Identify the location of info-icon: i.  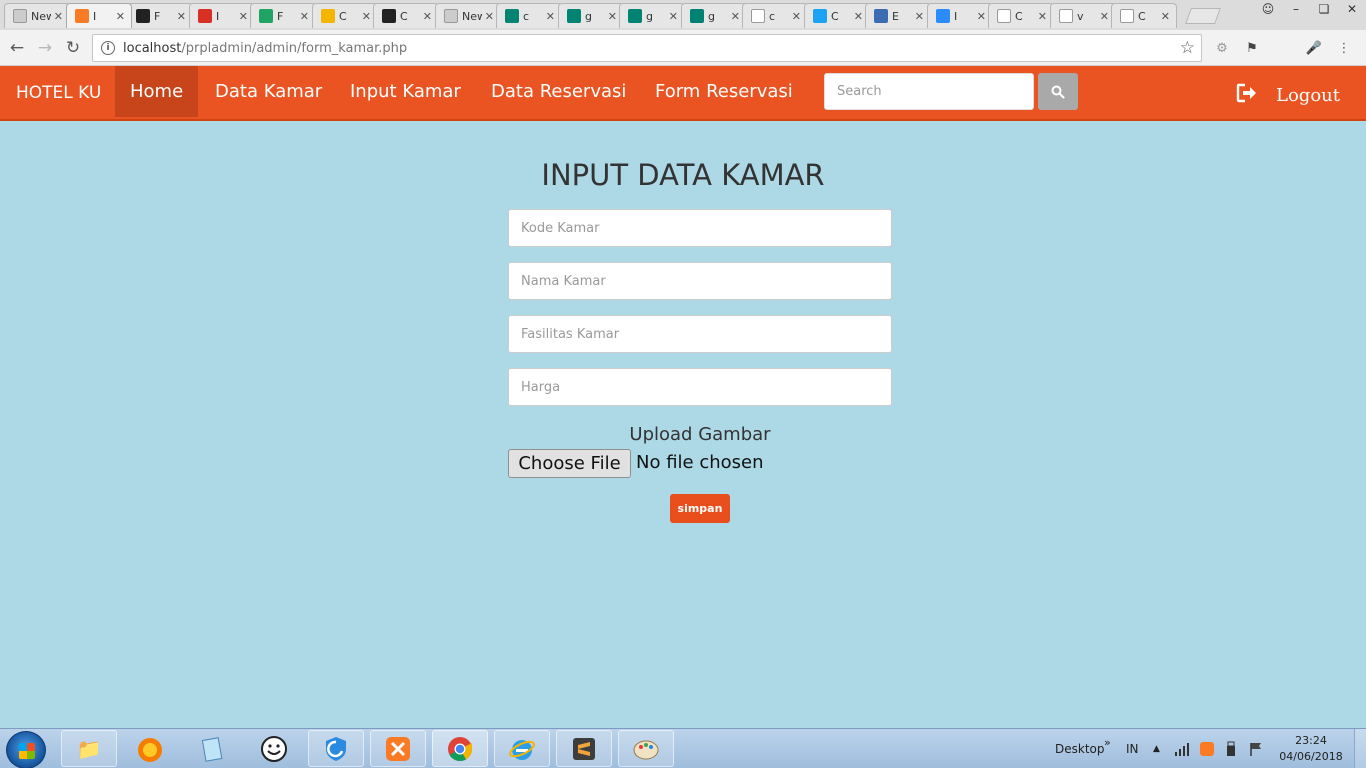
(108, 48).